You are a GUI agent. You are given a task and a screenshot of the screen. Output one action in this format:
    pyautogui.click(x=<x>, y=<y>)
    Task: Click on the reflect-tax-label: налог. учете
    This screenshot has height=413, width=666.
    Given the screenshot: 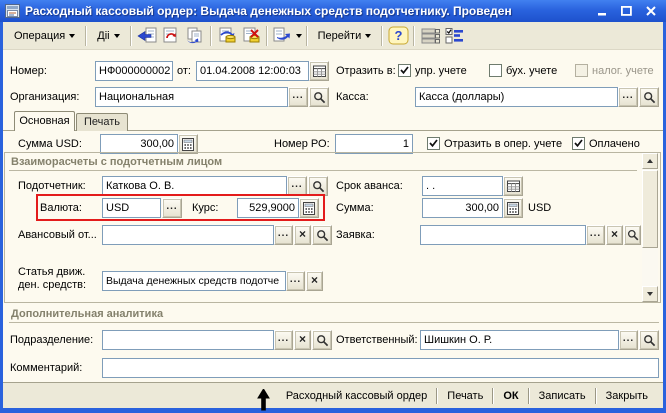 What is the action you would take?
    pyautogui.click(x=623, y=71)
    